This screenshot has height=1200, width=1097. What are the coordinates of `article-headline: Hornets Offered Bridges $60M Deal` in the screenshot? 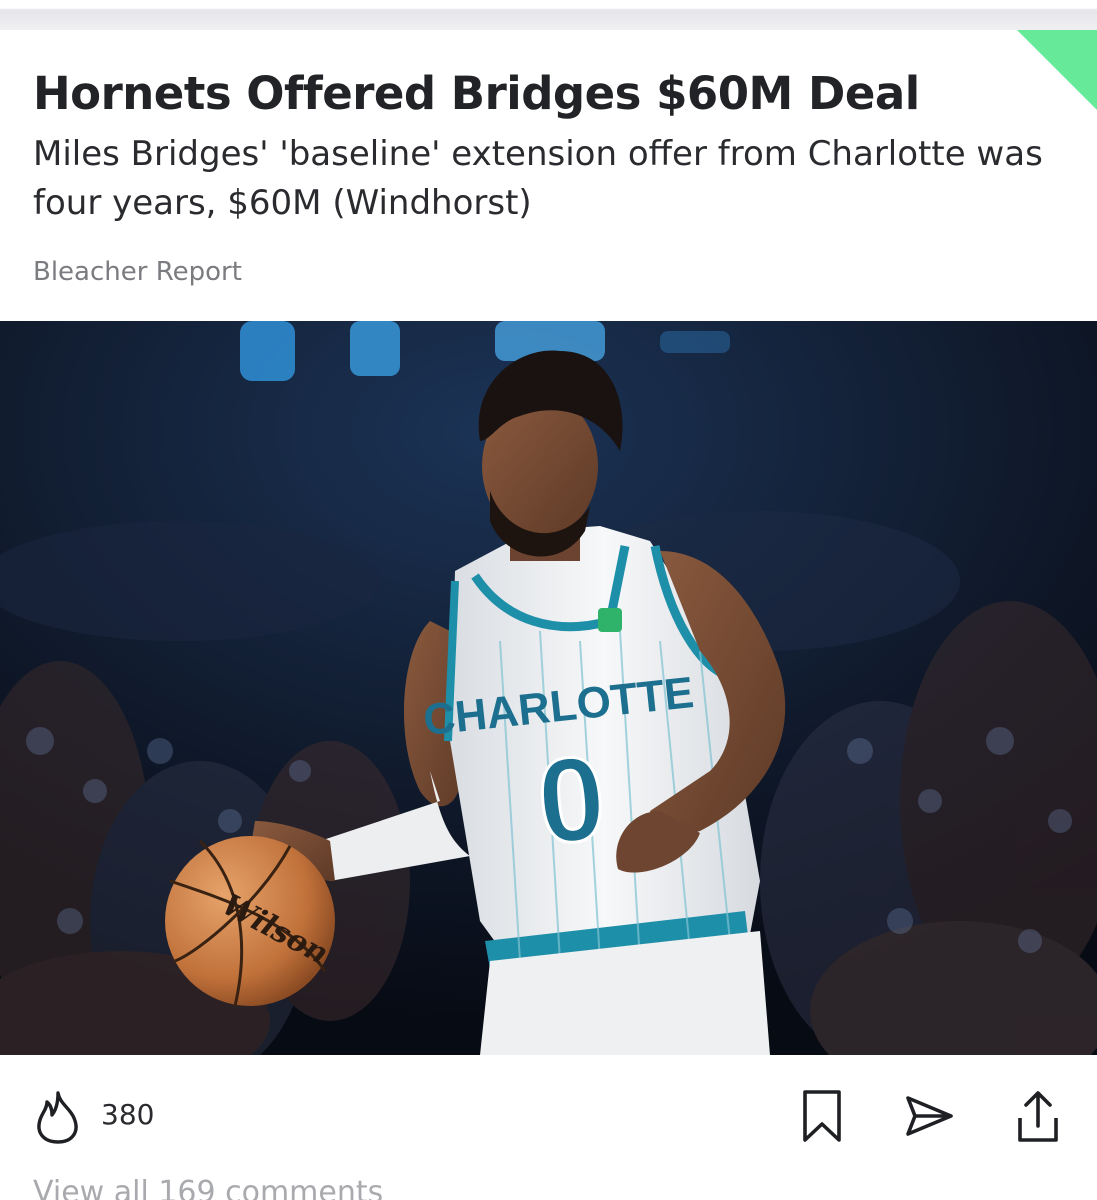 It's located at (513, 94).